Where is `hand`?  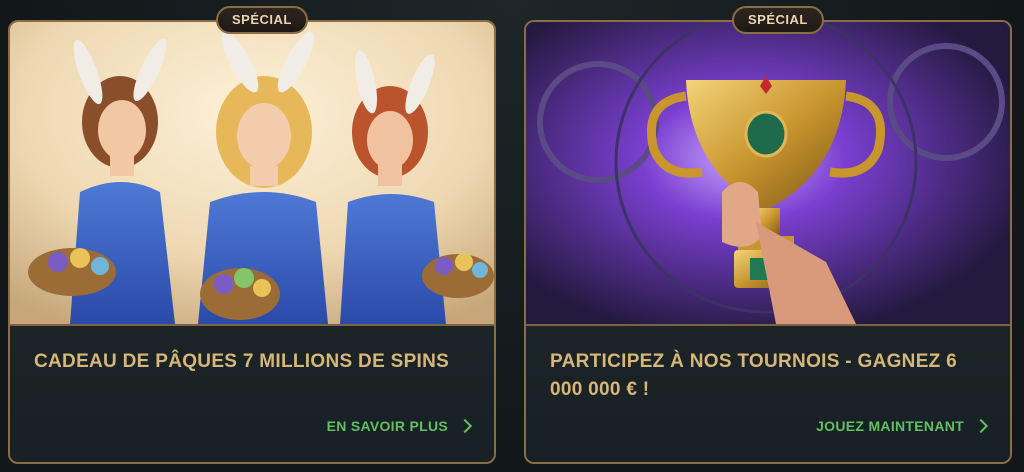 hand is located at coordinates (742, 214).